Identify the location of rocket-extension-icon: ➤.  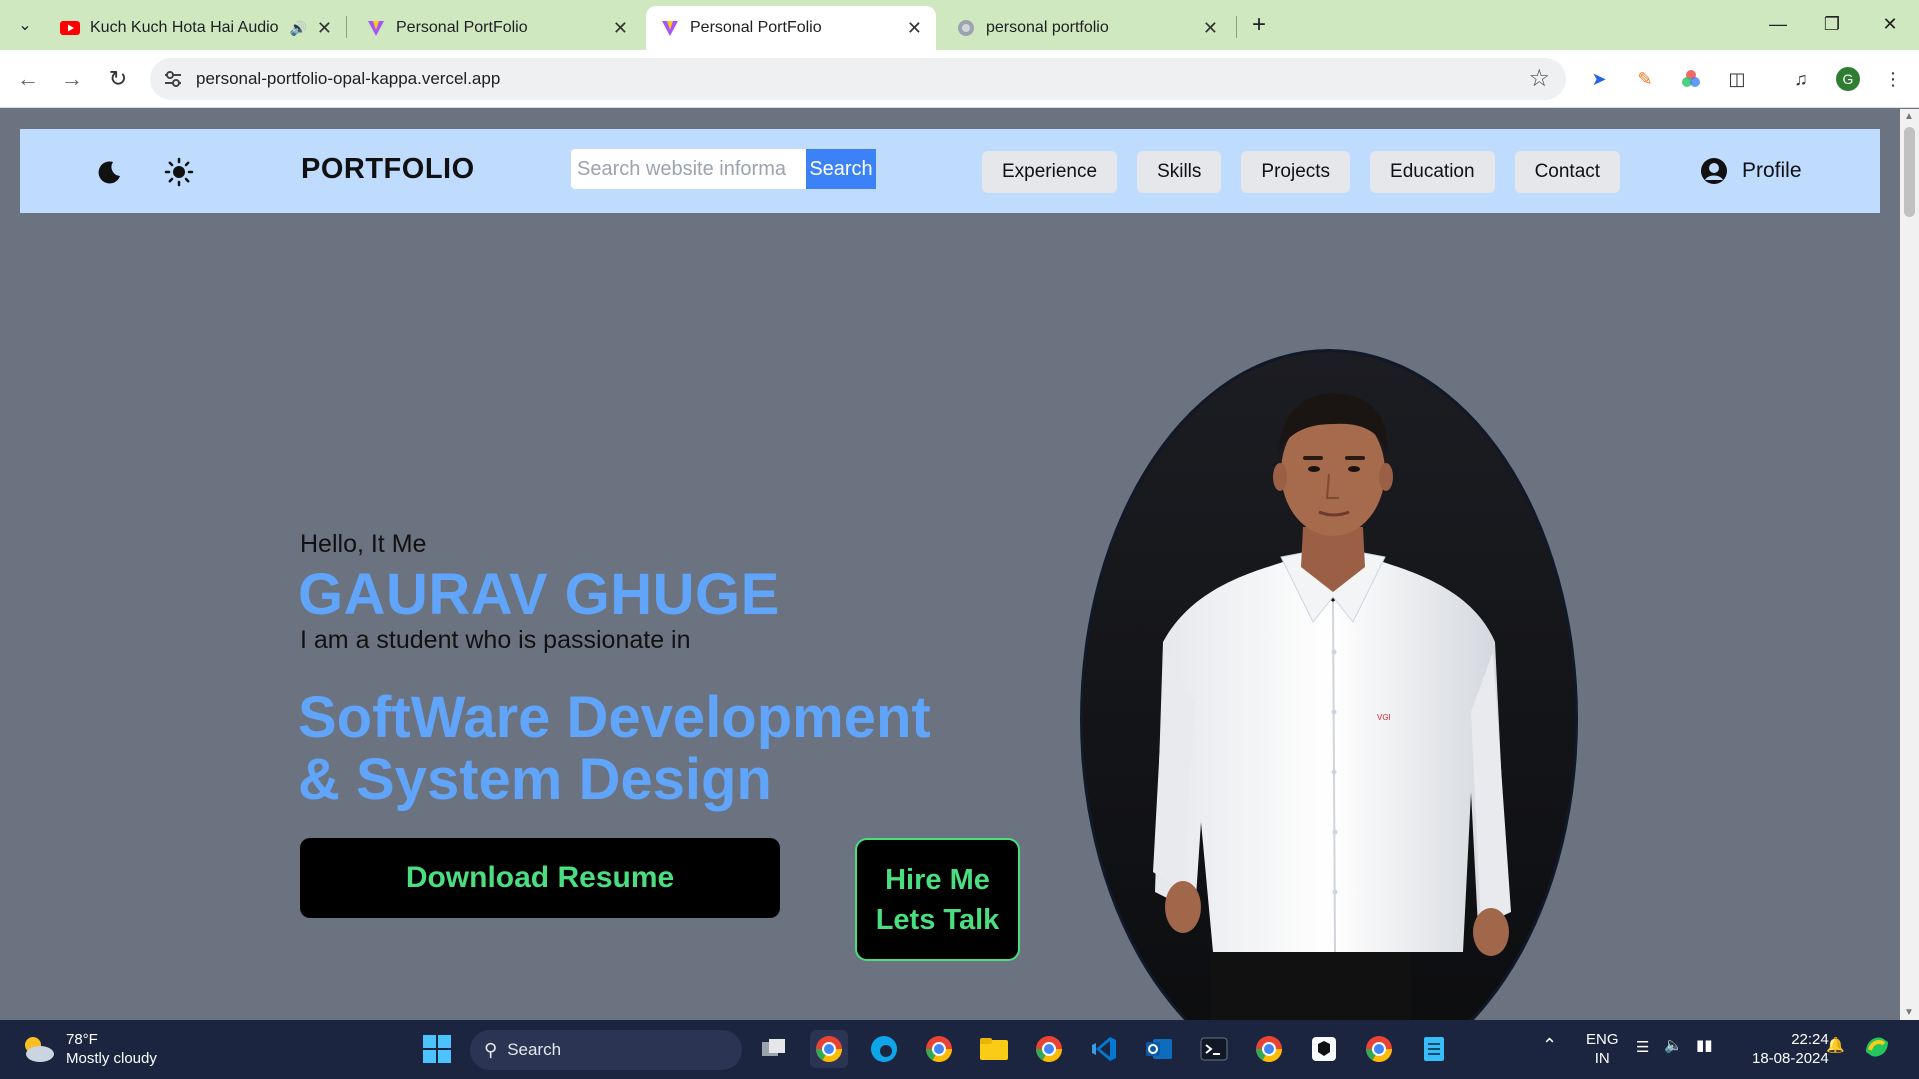
(1599, 79).